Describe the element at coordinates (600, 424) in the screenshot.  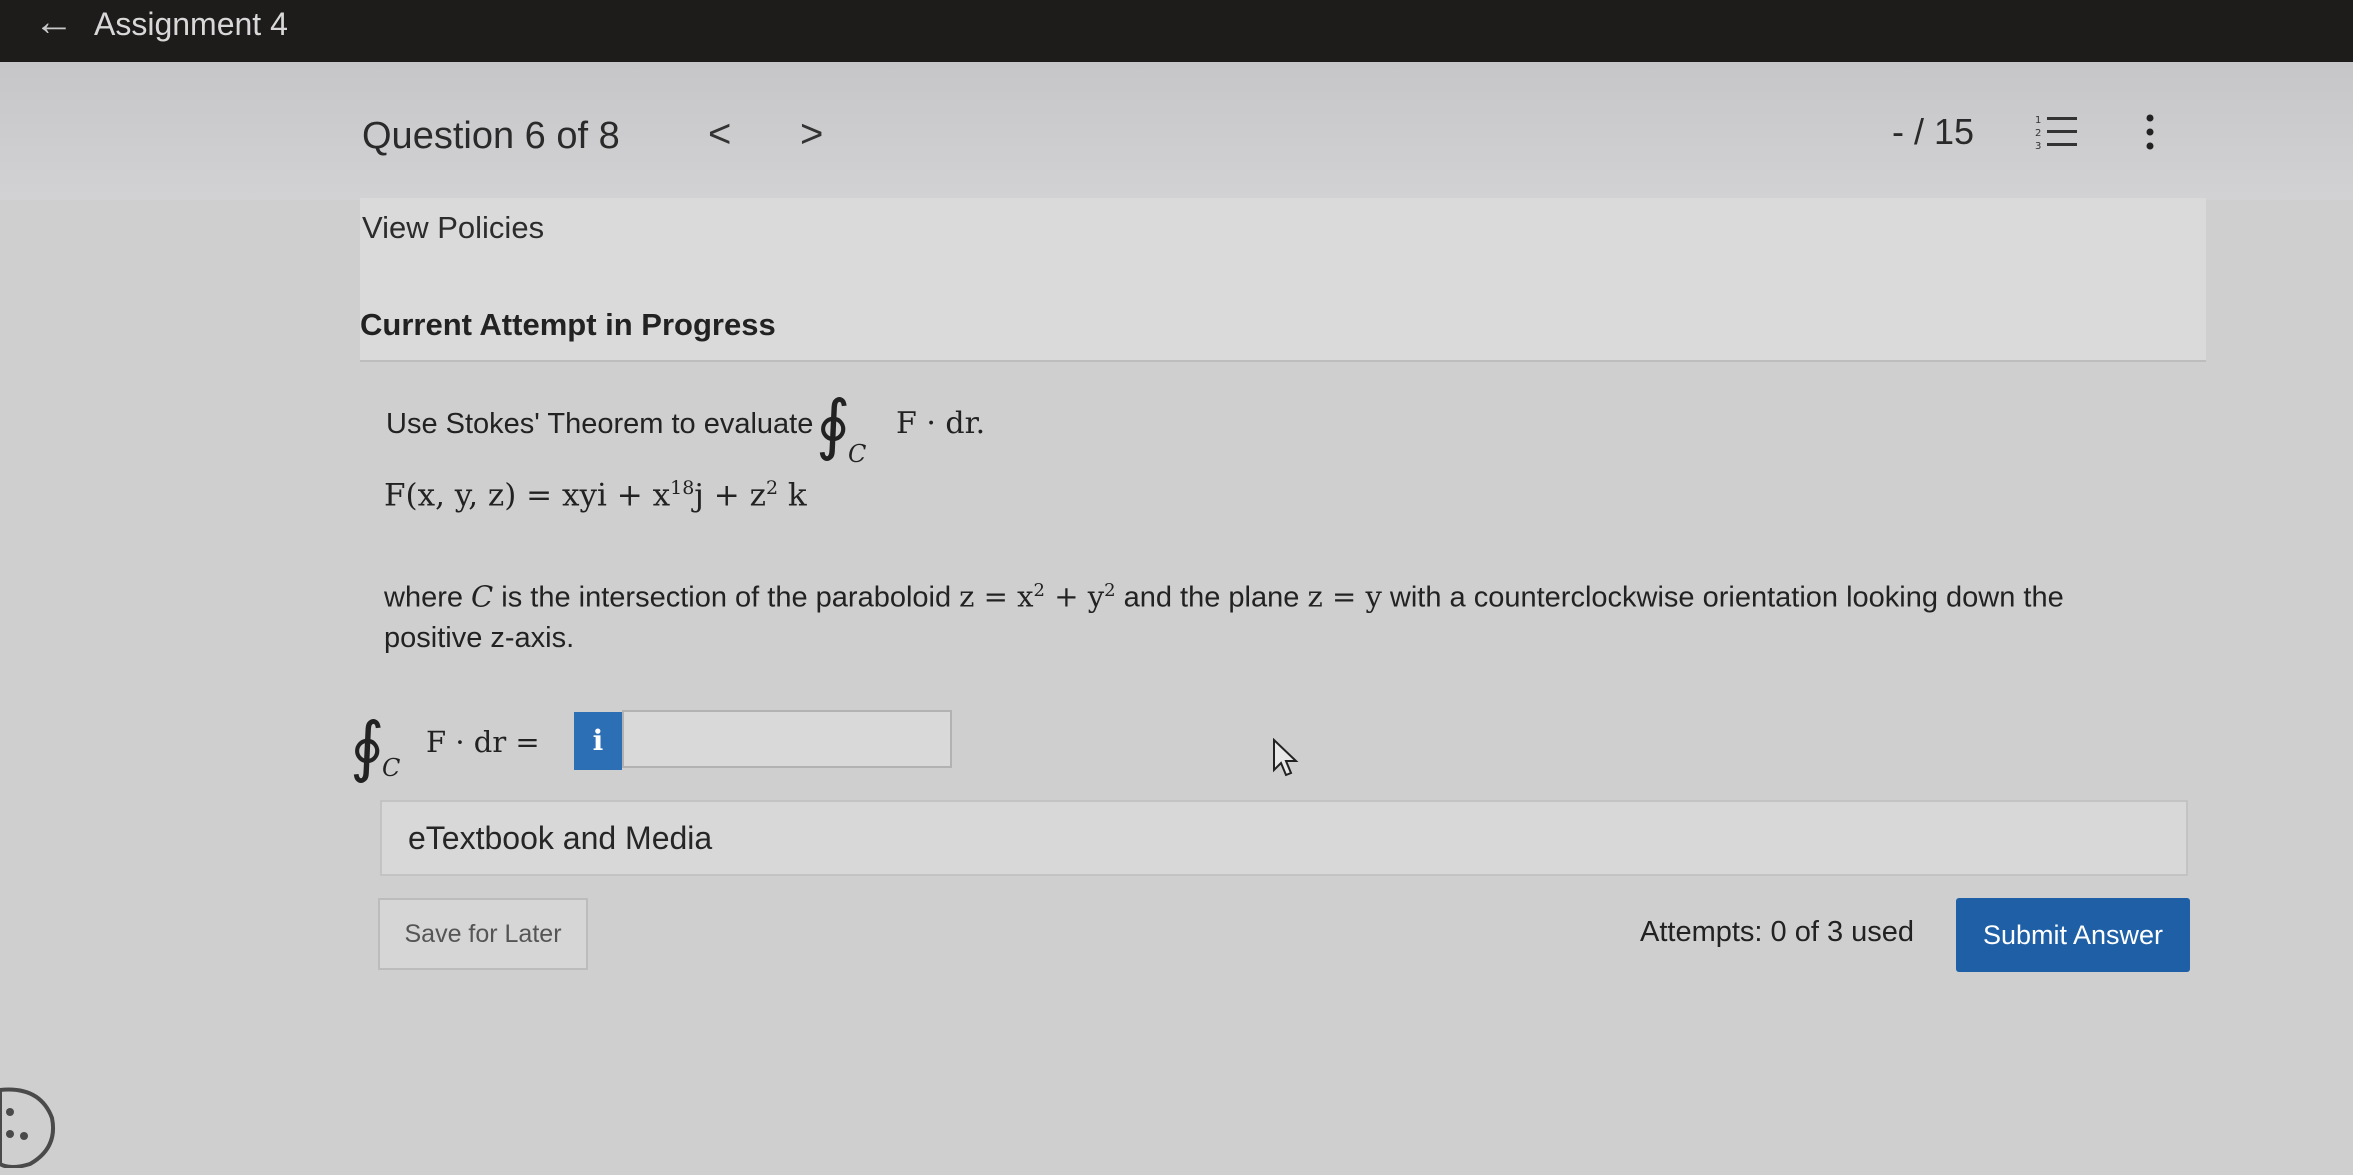
I see `question-prompt: Use Stokes' Theorem to evaluate` at that location.